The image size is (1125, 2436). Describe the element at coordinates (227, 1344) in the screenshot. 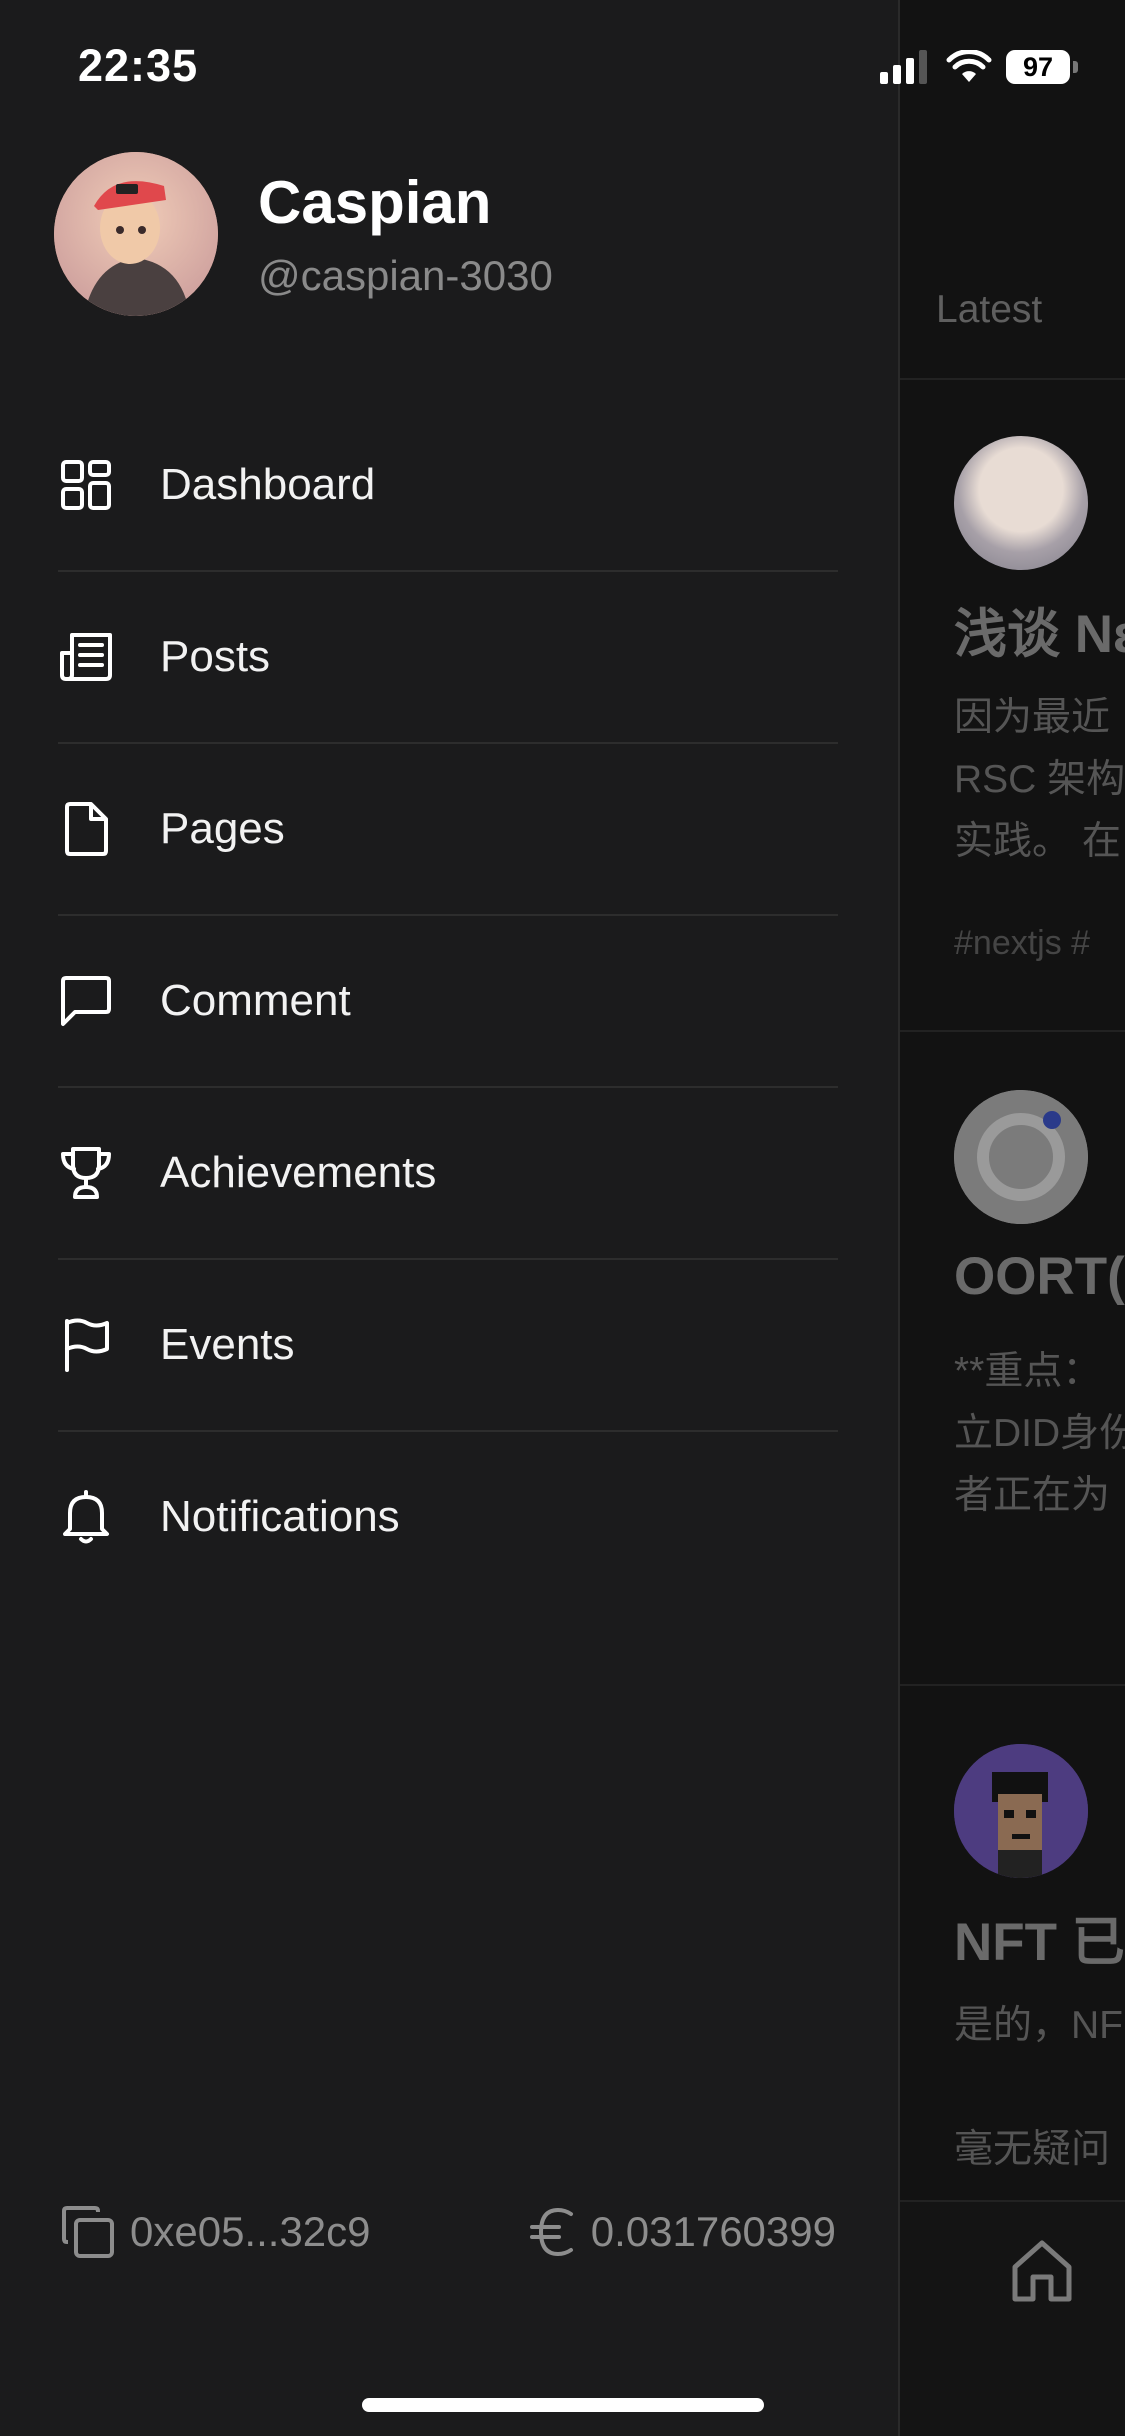

I see `menu-item-label: Events` at that location.